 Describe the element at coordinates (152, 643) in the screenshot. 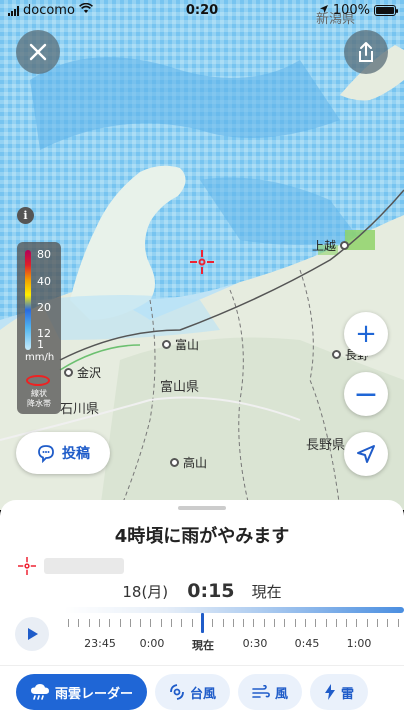

I see `timeline-label: 0:00` at that location.